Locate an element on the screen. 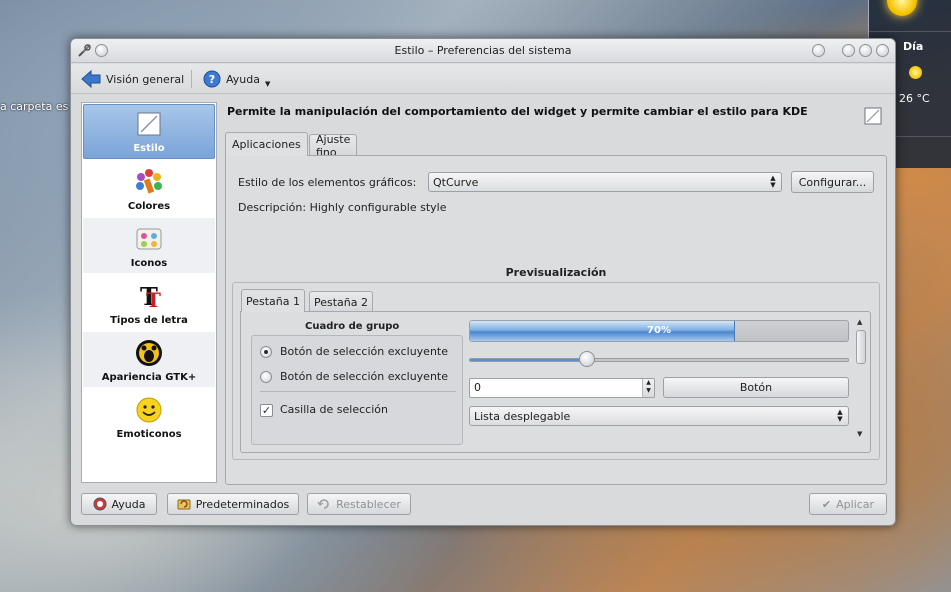 This screenshot has width=951, height=592. preview-scrollbar: ▲ ▼ is located at coordinates (861, 379).